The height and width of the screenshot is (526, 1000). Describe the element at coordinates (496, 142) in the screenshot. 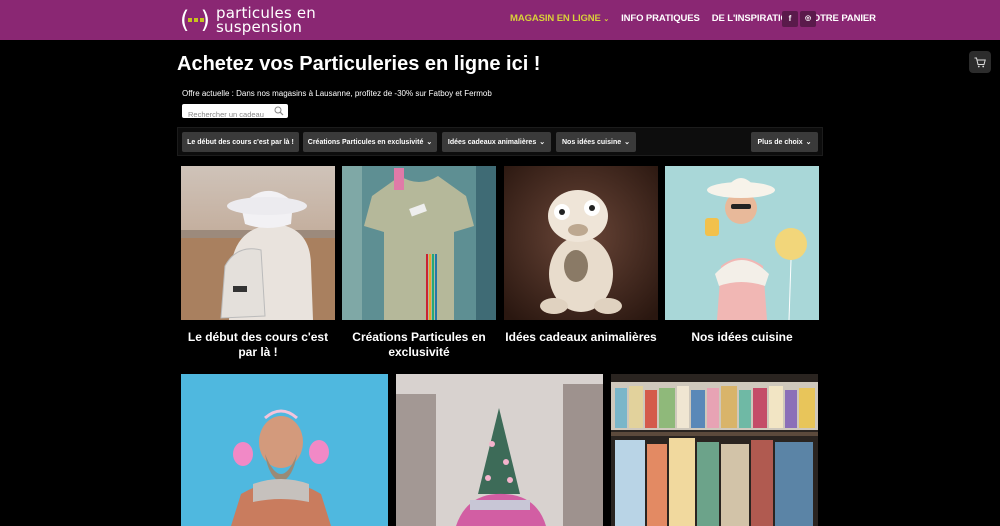

I see `filter-animalieres: Idées cadeaux animalières ⌄` at that location.